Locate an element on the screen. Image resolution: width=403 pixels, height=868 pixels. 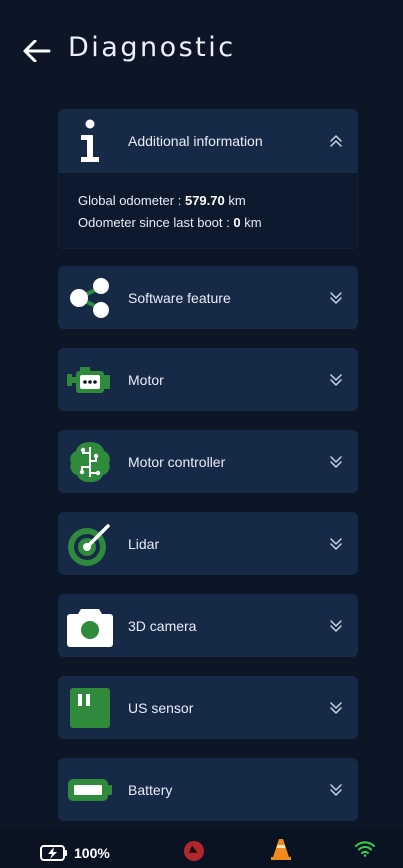
section-label: US sensor is located at coordinates (161, 707).